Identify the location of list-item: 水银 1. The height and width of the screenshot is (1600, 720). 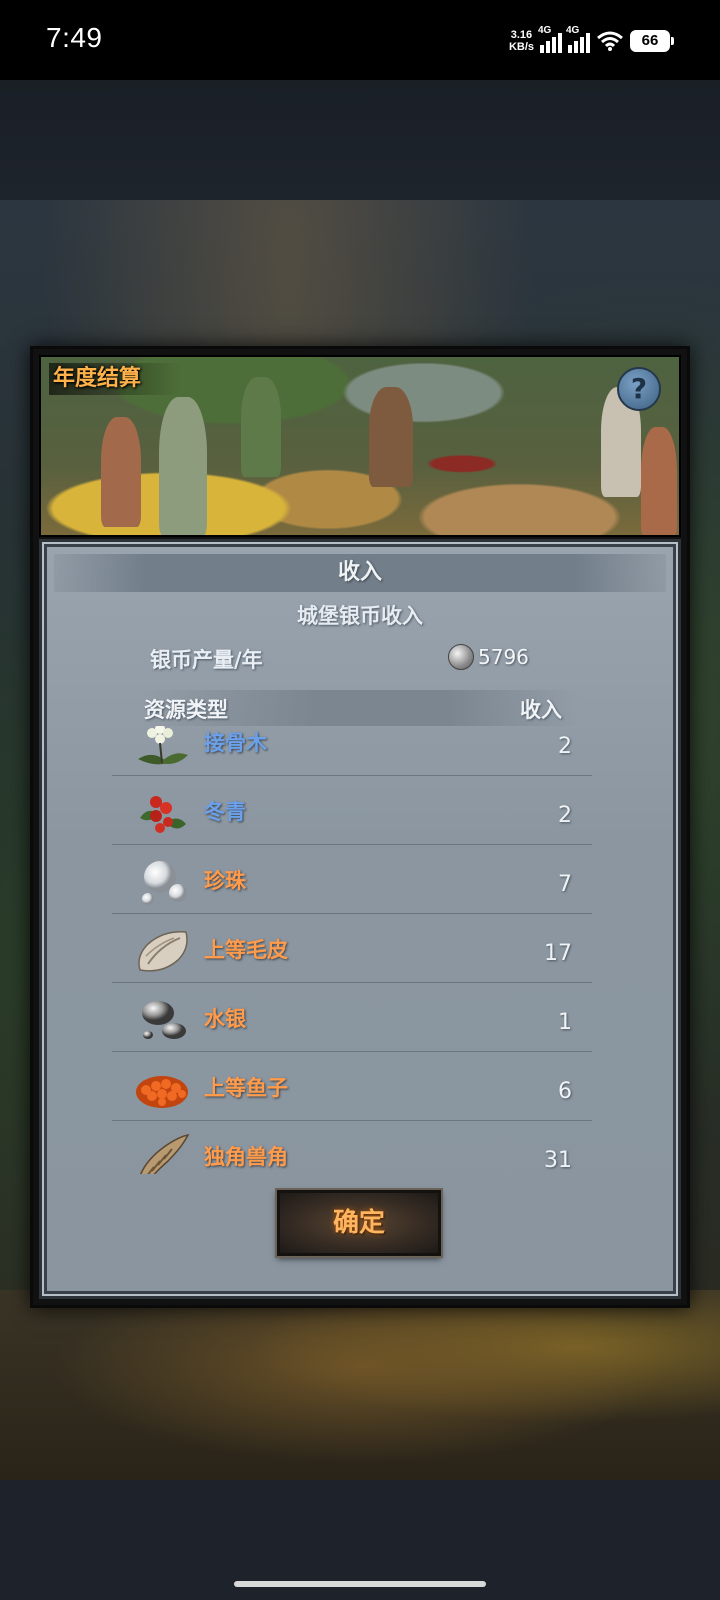
(352, 1017).